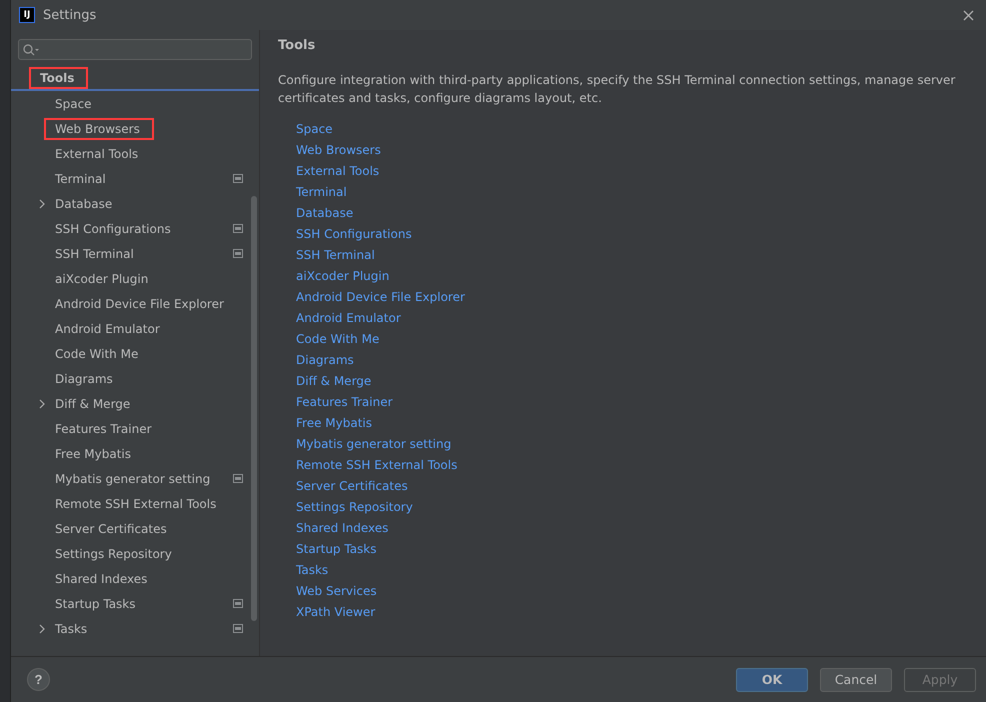  I want to click on tree-item: SSH Configurations, so click(135, 228).